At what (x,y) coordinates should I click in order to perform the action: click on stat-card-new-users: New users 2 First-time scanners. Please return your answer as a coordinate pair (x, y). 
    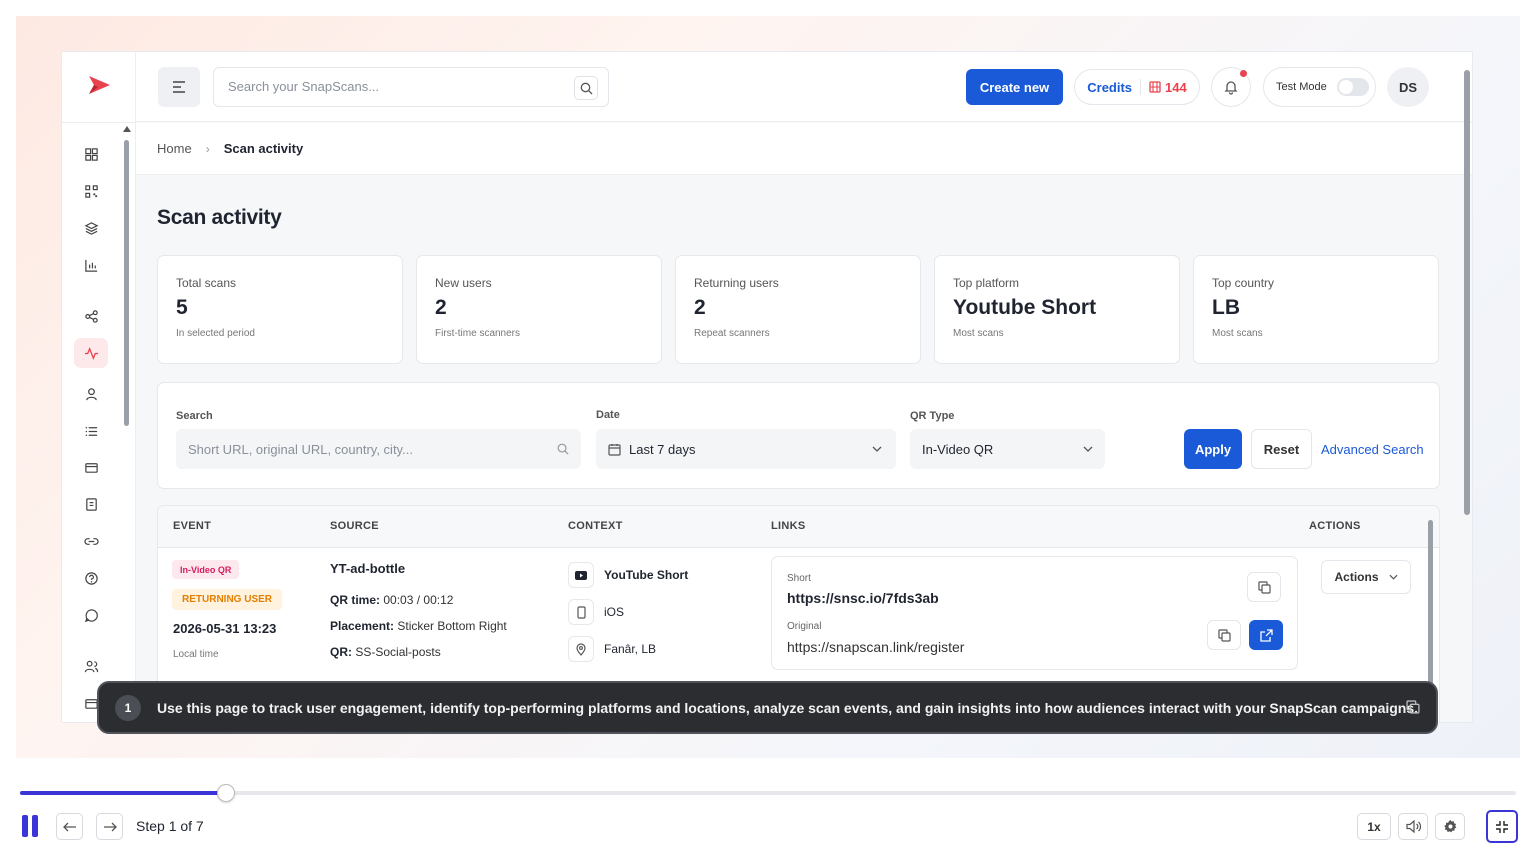
    Looking at the image, I should click on (539, 309).